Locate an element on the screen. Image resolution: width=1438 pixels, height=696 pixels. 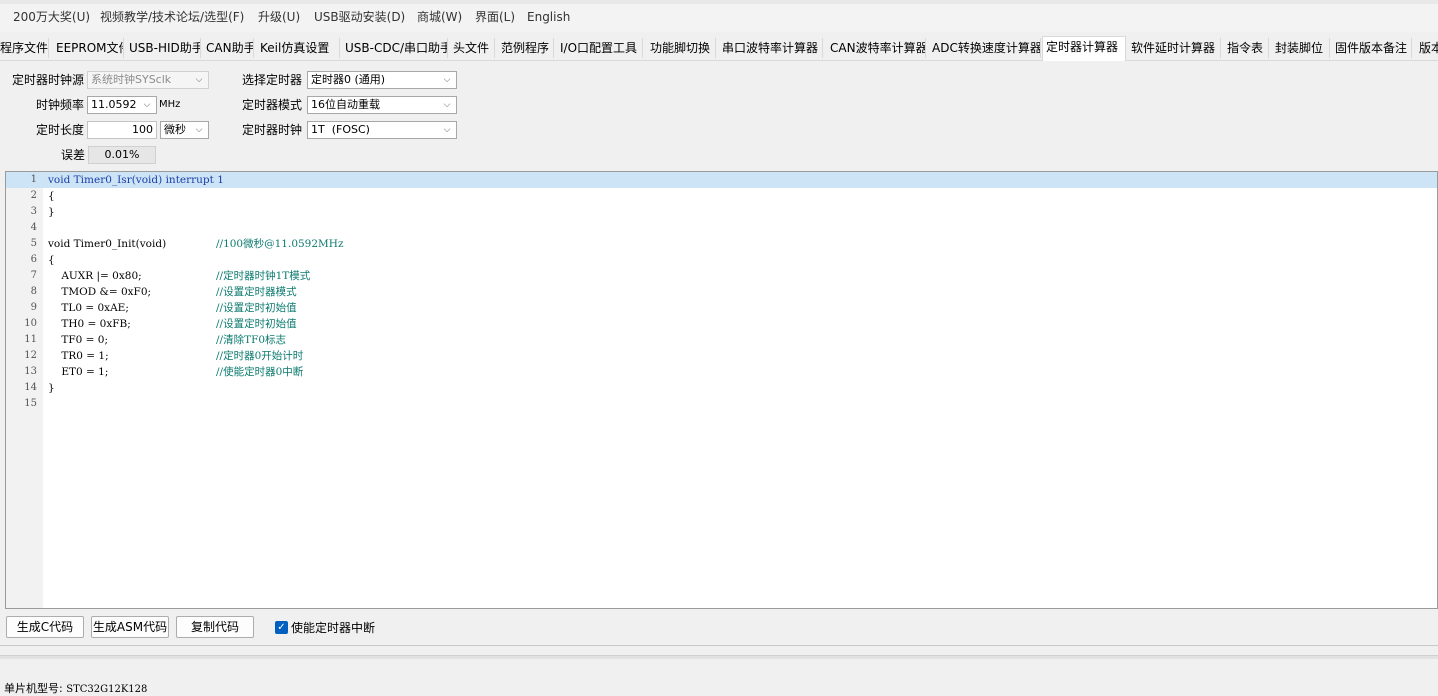
code-line: 15 is located at coordinates (721, 404).